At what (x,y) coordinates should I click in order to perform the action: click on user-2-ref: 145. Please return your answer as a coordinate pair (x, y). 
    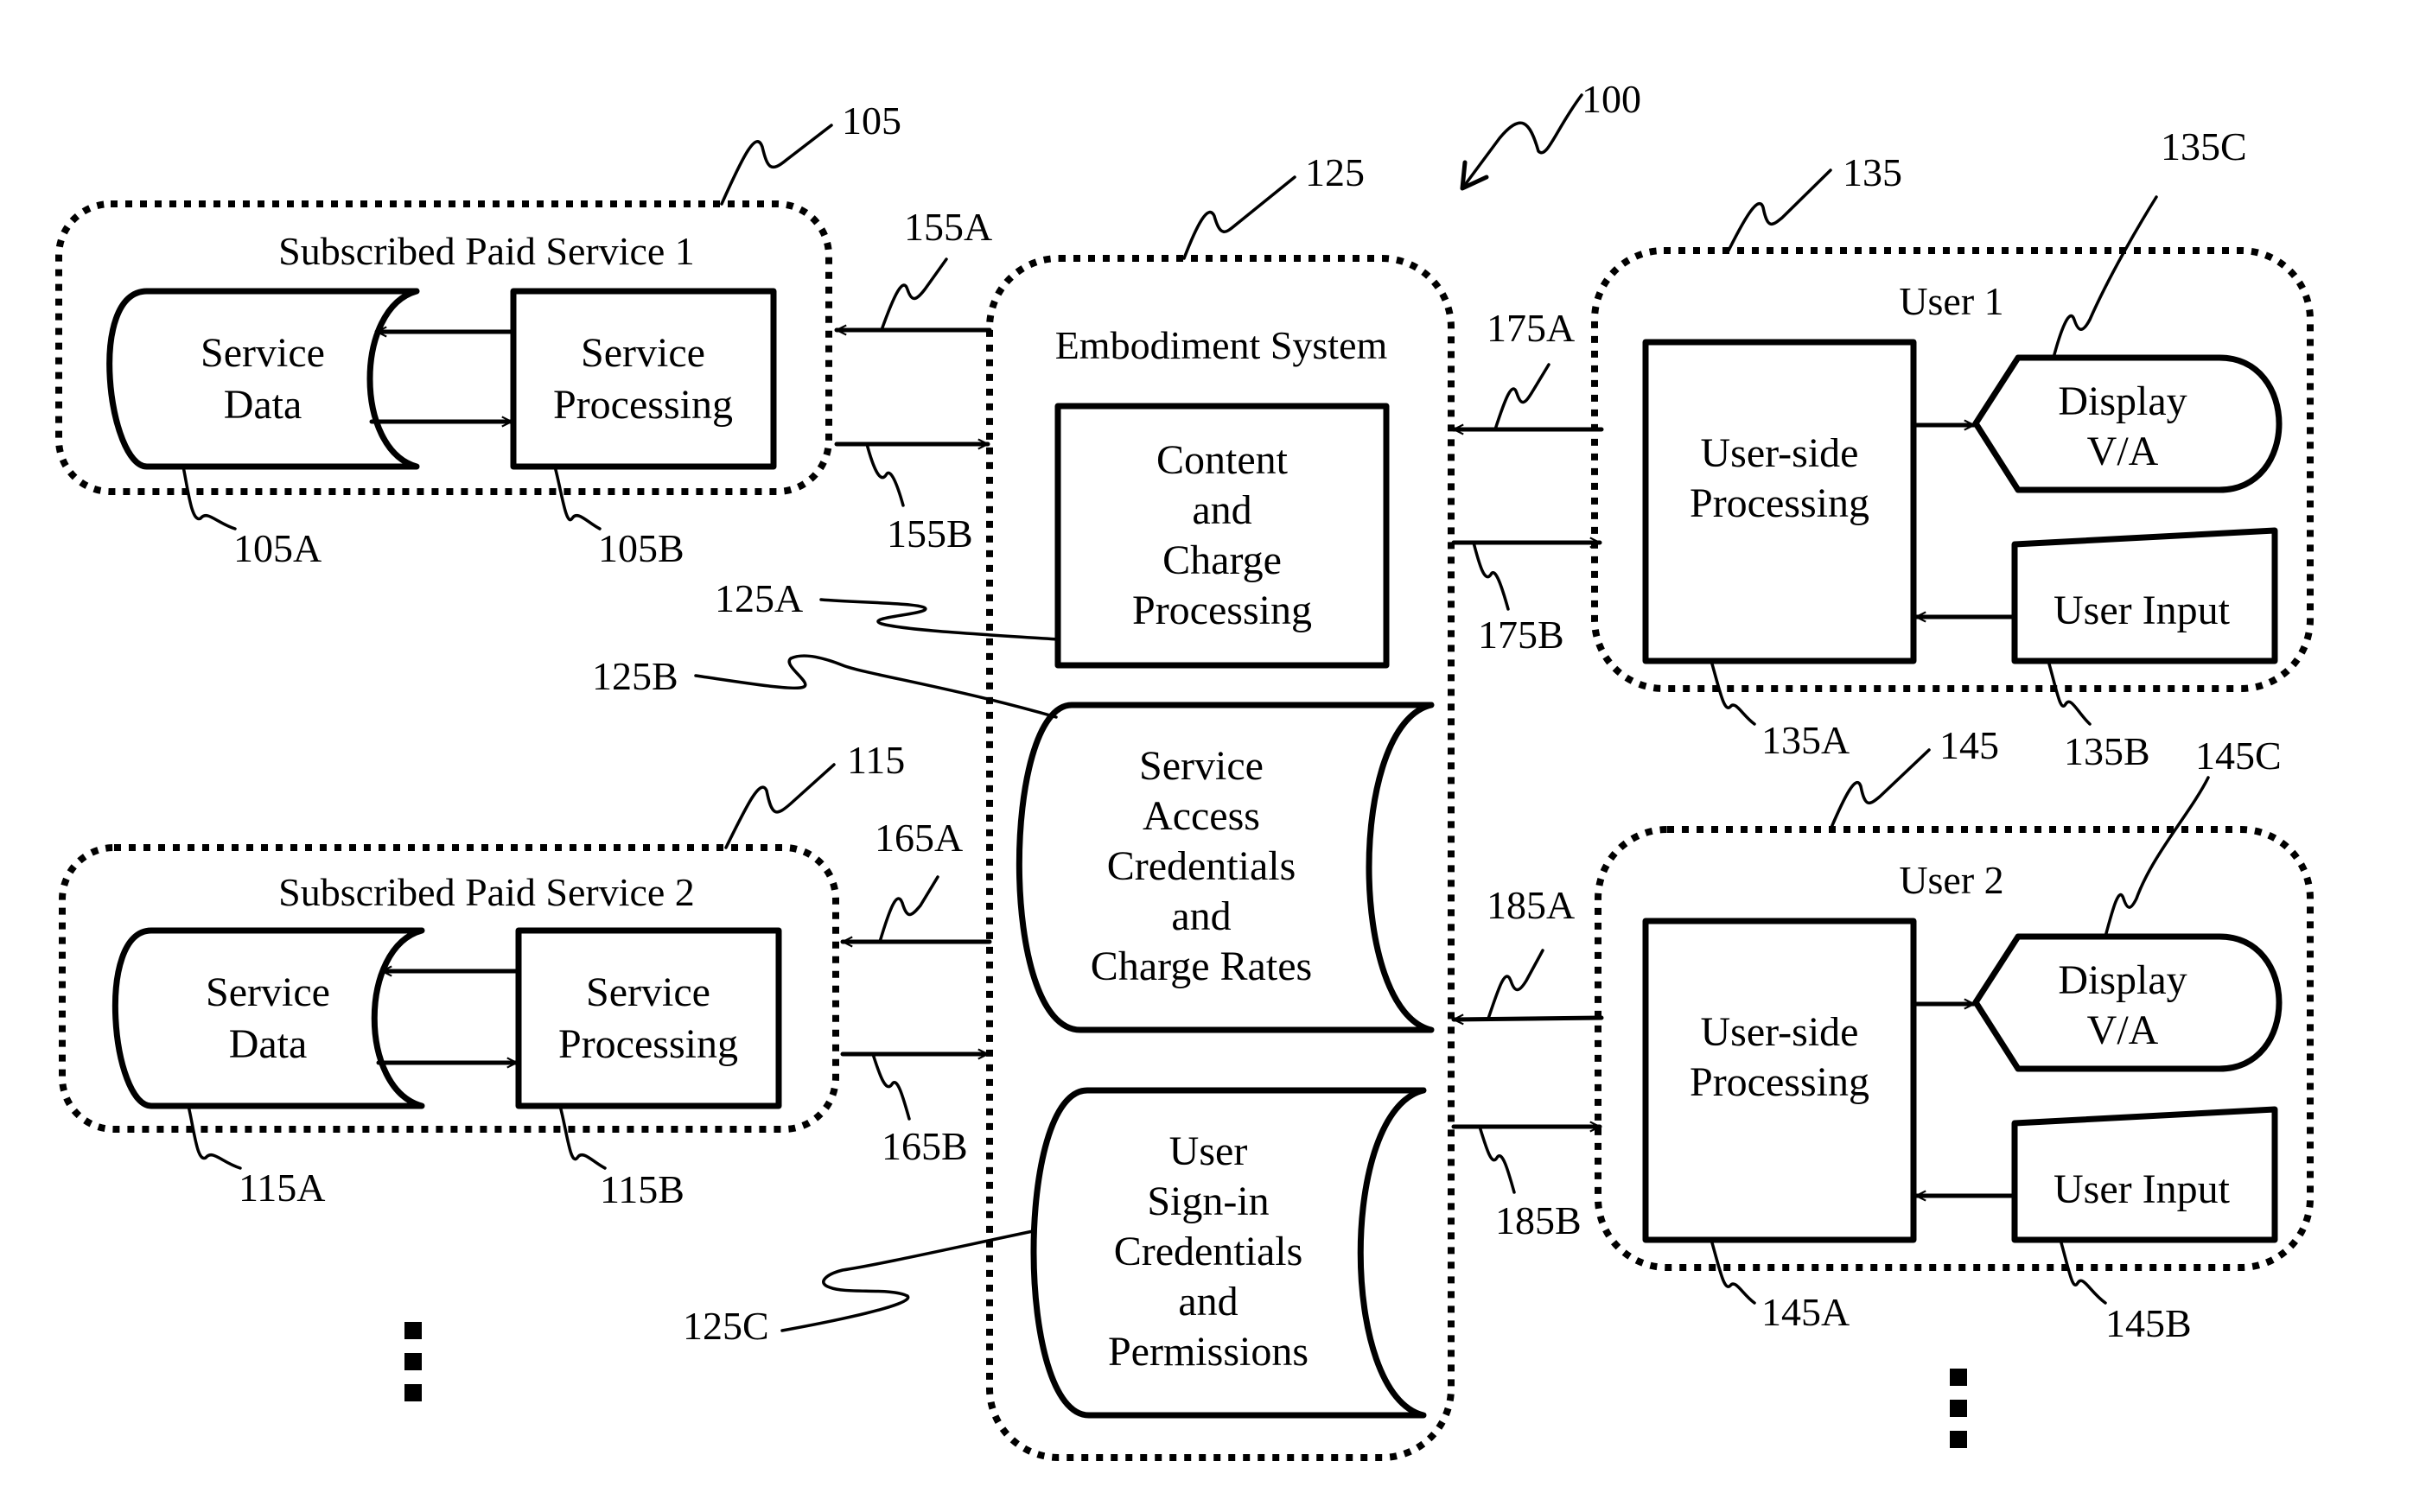
    Looking at the image, I should click on (1969, 745).